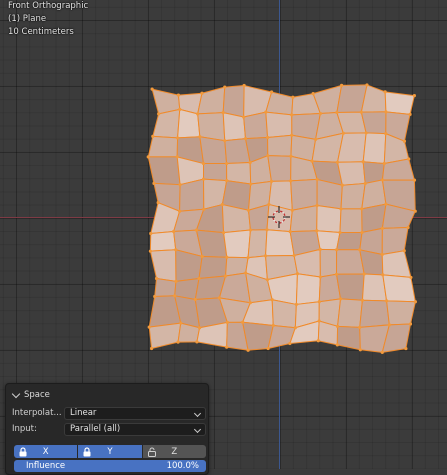  Describe the element at coordinates (30, 395) in the screenshot. I see `panel-header-space: Space` at that location.